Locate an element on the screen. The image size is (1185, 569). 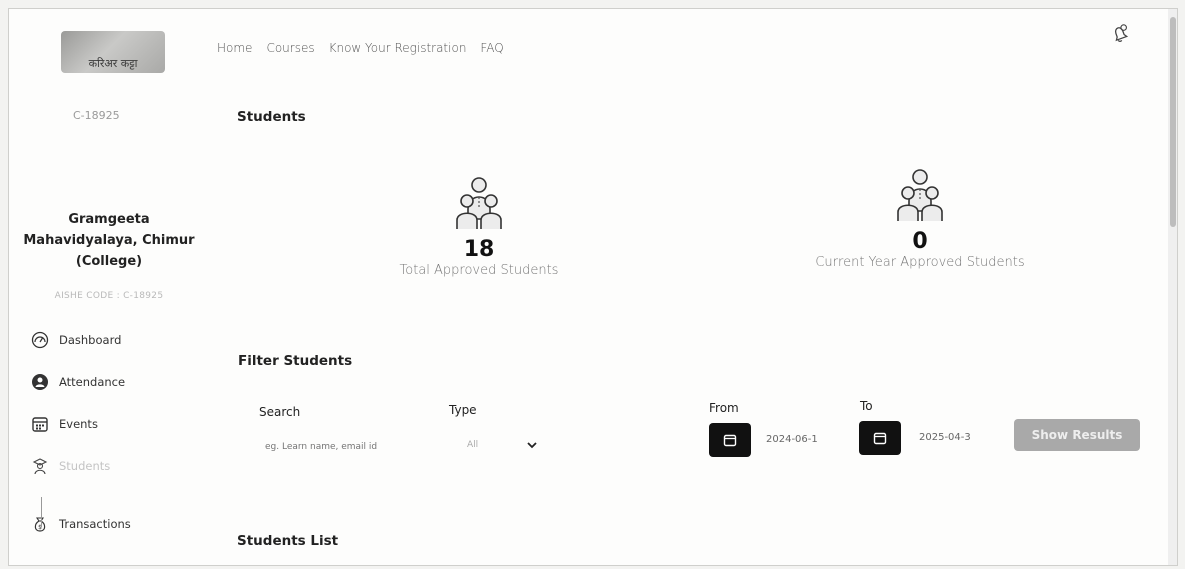
search-label: Search is located at coordinates (280, 412).